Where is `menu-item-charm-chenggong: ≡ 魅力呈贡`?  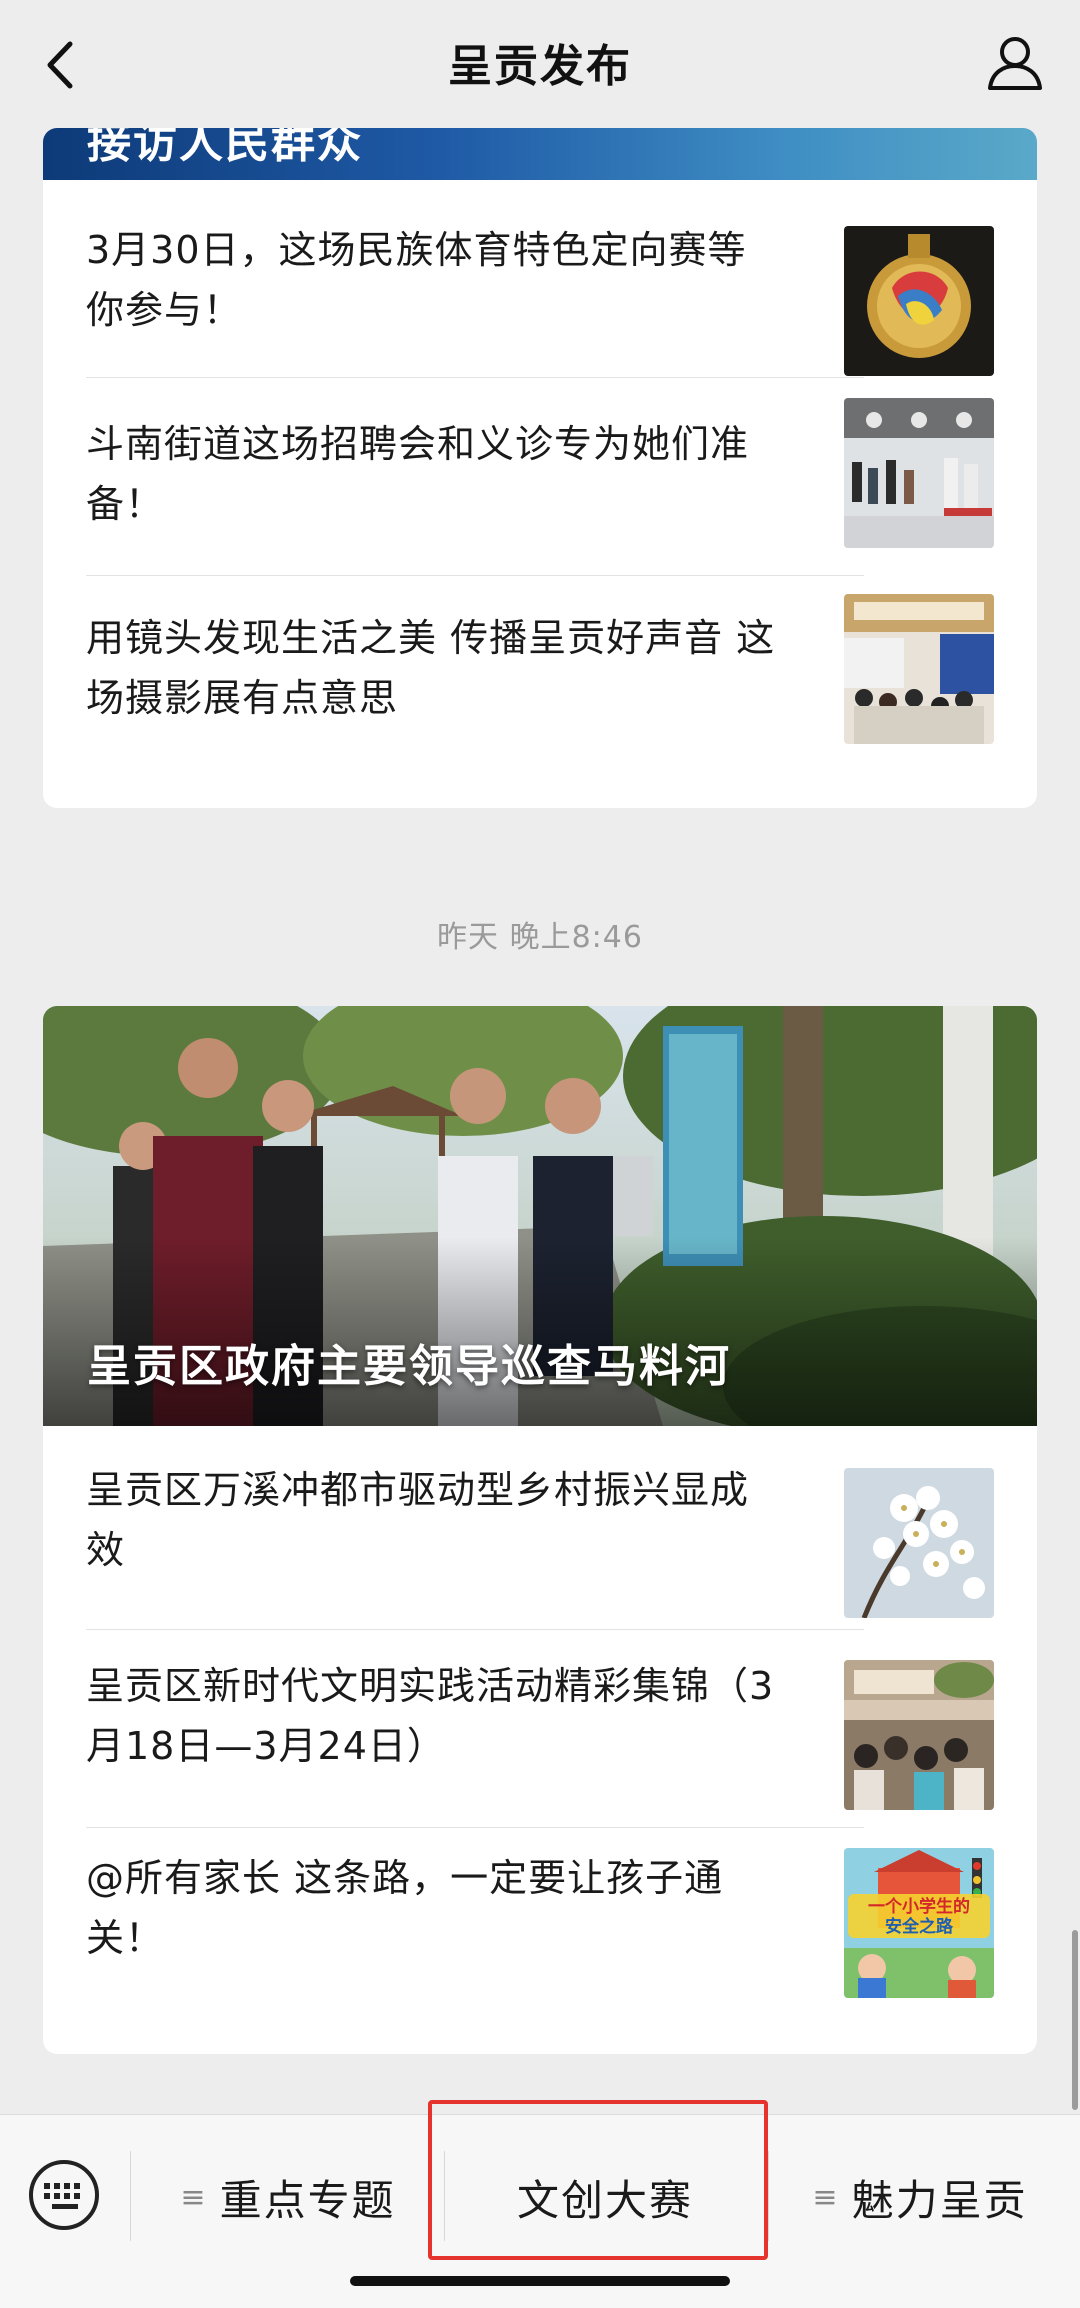
menu-item-charm-chenggong: ≡ 魅力呈贡 is located at coordinates (920, 2197).